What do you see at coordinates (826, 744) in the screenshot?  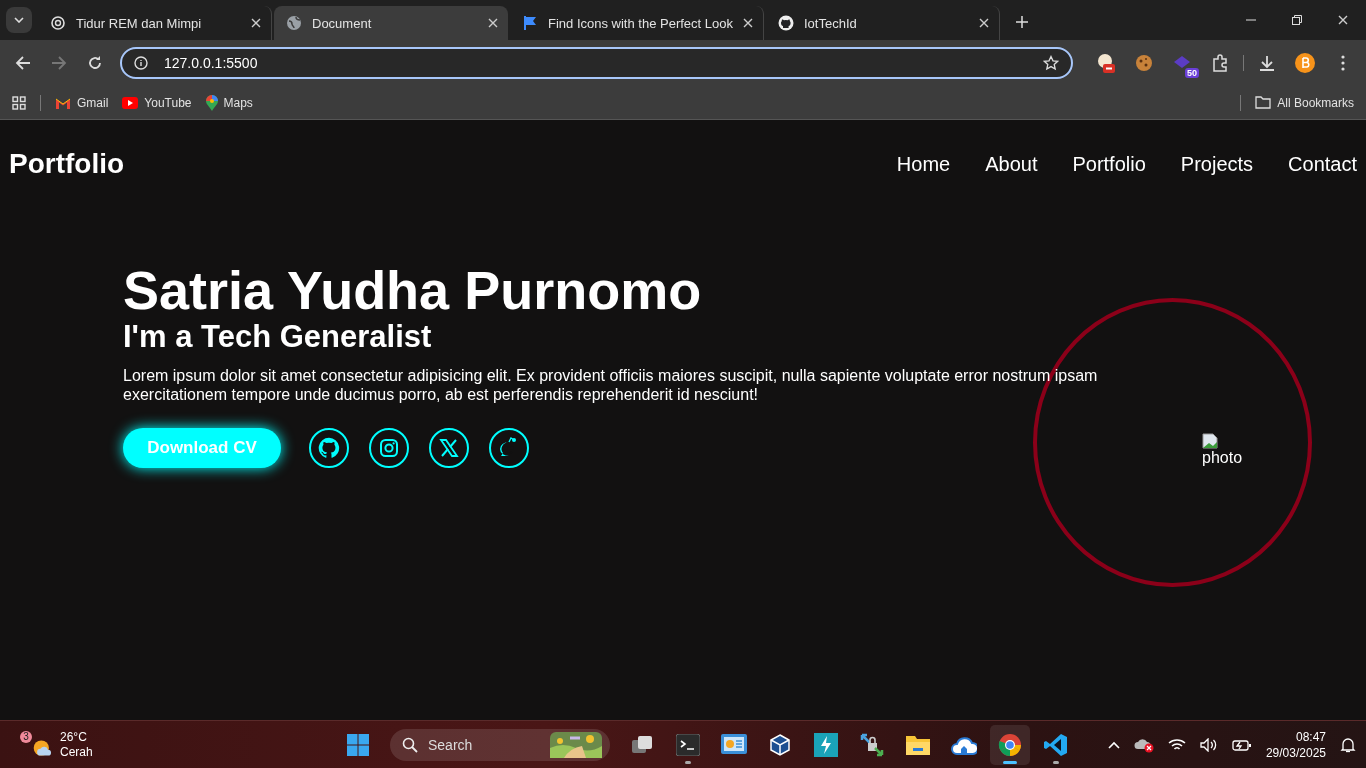 I see `bolt-icon` at bounding box center [826, 744].